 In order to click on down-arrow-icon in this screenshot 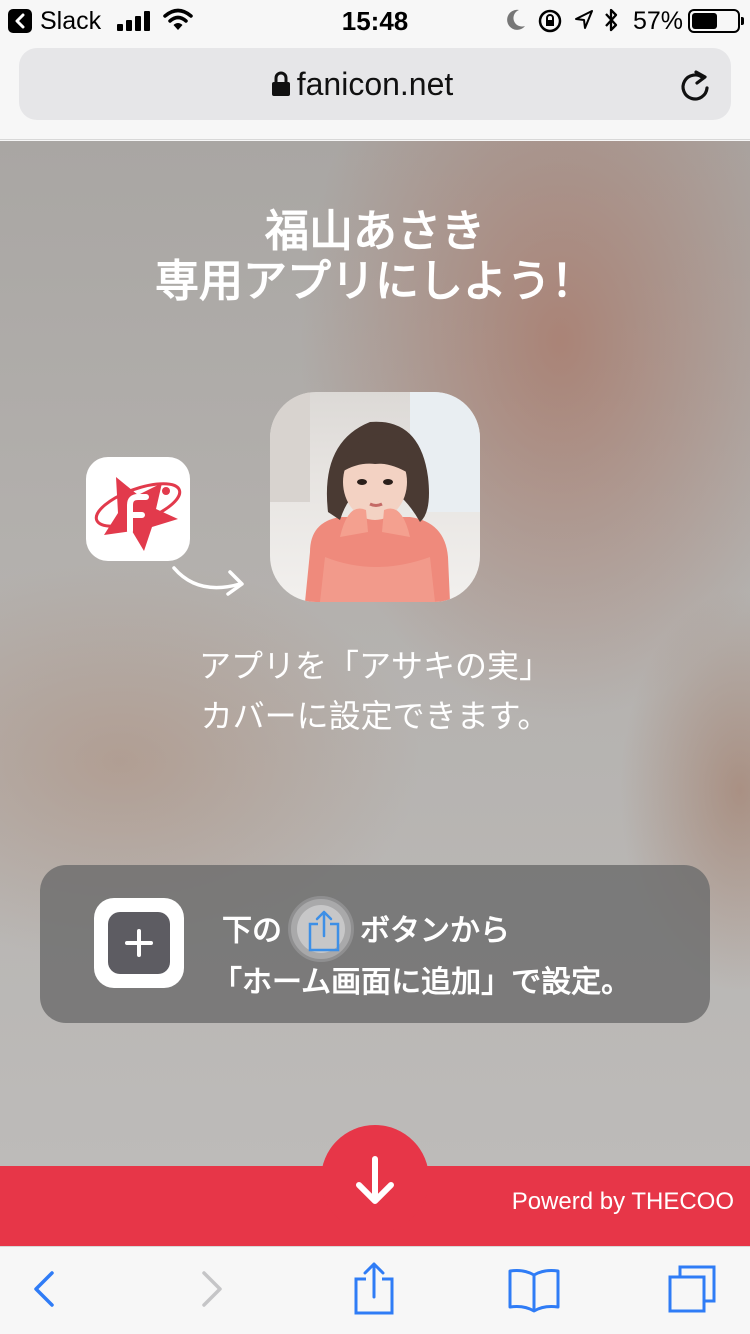, I will do `click(375, 1180)`.